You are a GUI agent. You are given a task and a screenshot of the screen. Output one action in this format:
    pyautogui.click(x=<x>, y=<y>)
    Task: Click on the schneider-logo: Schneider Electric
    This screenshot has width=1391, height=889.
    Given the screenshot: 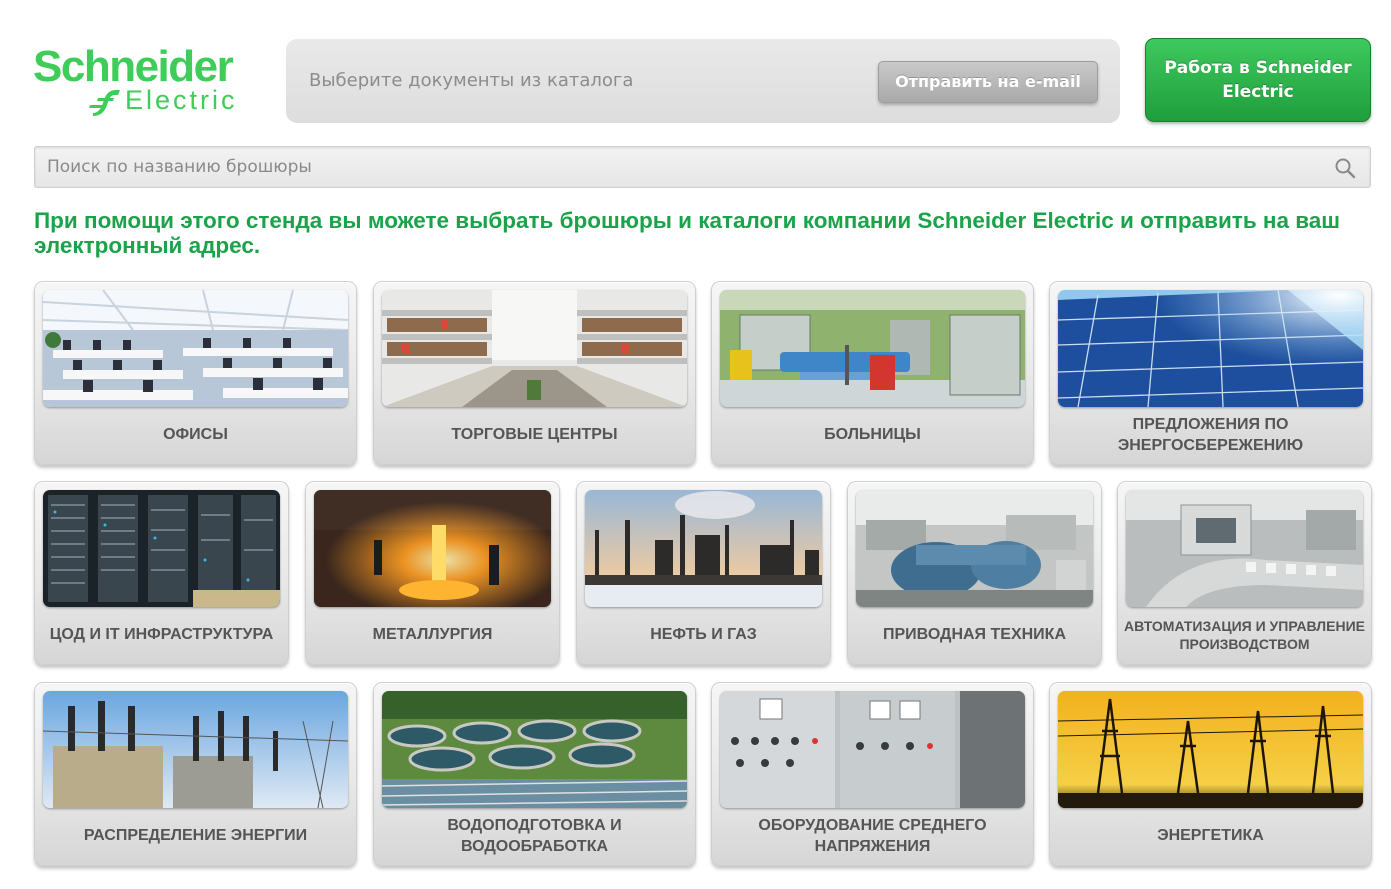 What is the action you would take?
    pyautogui.click(x=149, y=81)
    